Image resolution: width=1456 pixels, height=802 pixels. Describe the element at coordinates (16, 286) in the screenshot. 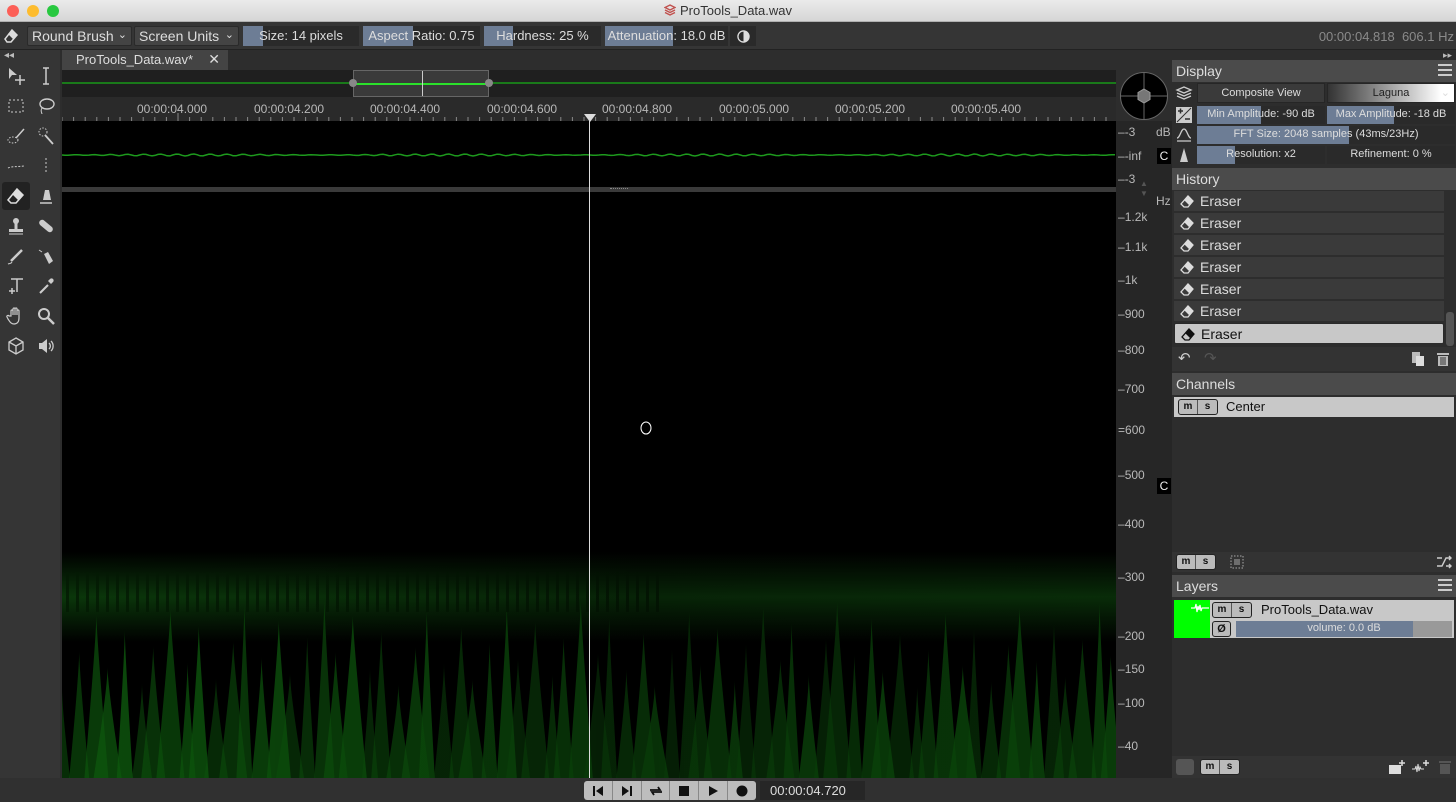

I see `text-tool` at that location.